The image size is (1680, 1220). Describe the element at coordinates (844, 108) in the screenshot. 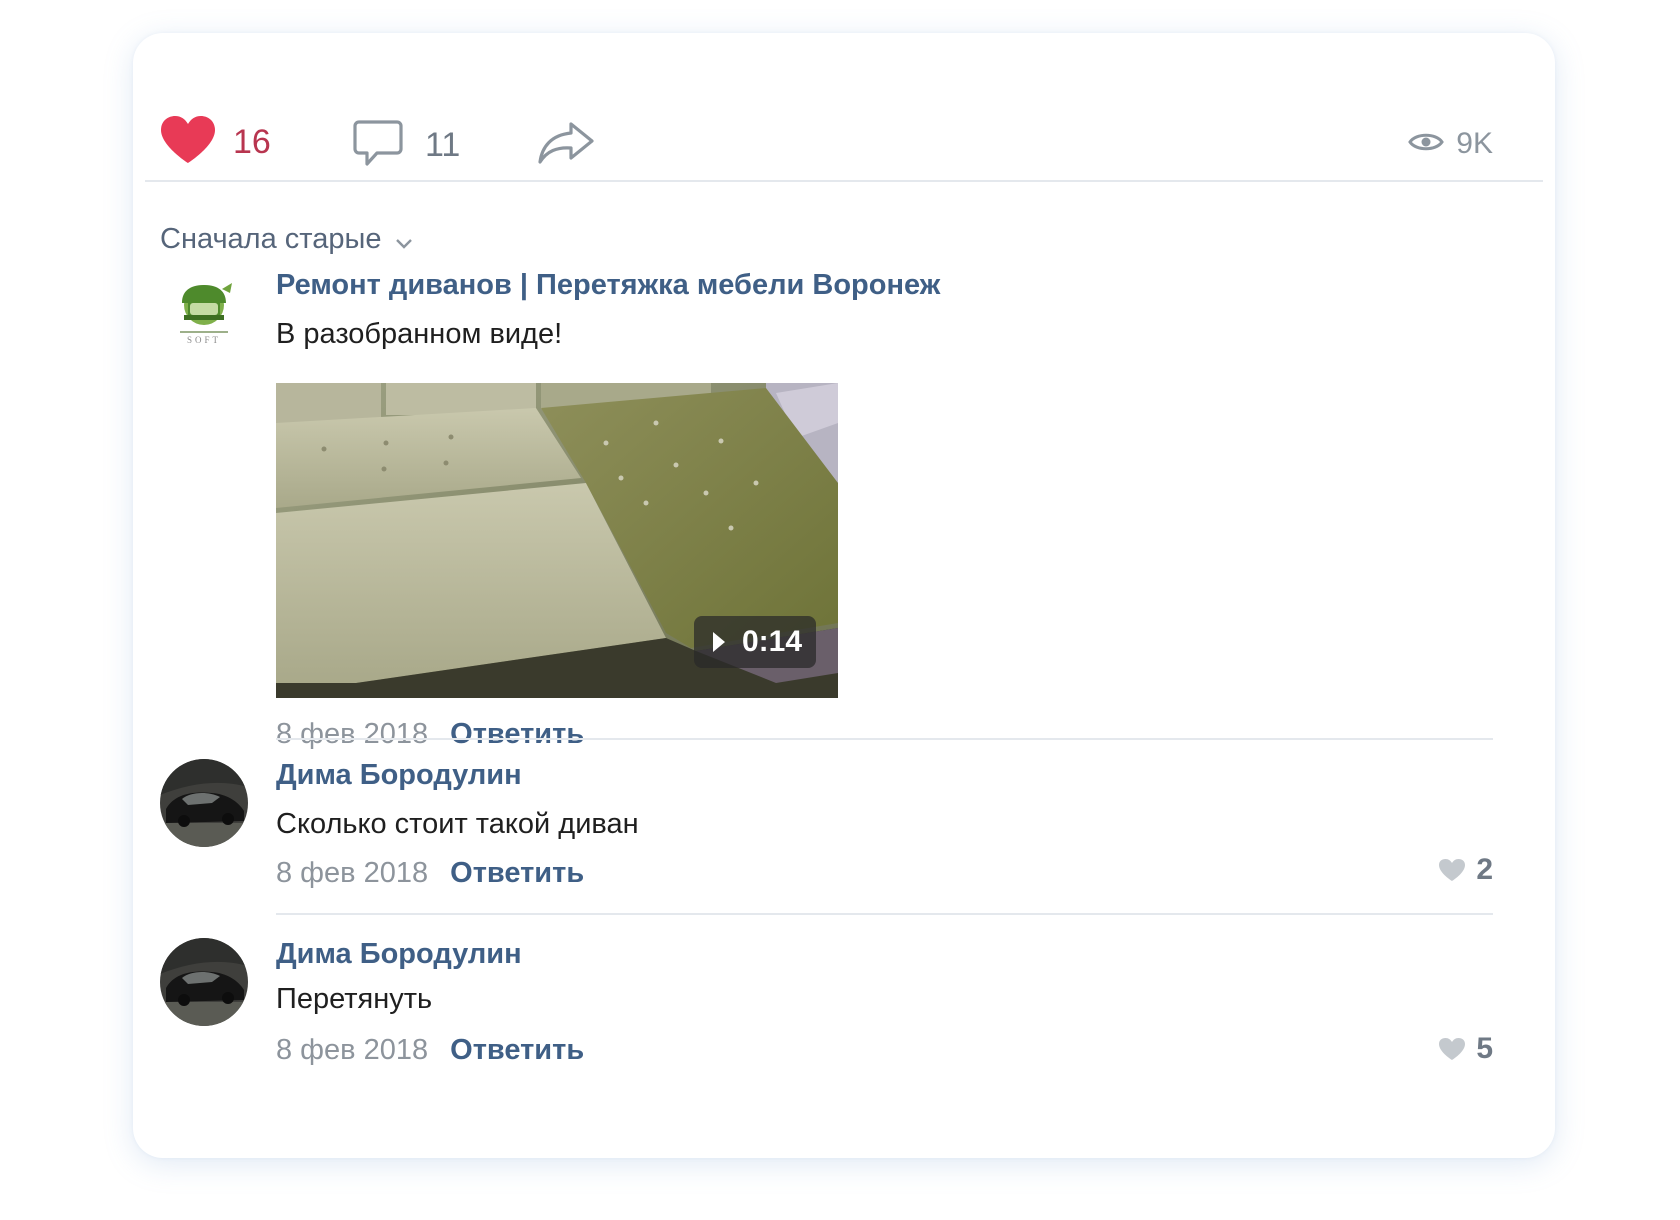

I see `post-actions-bar: 16 11 9K` at that location.